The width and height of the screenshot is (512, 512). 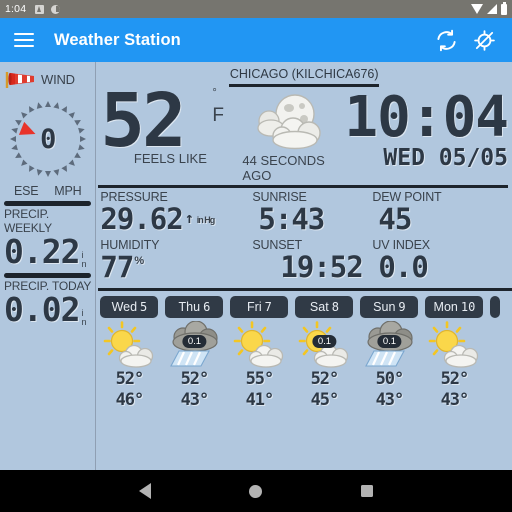 I want to click on recents-icon, so click(x=366, y=491).